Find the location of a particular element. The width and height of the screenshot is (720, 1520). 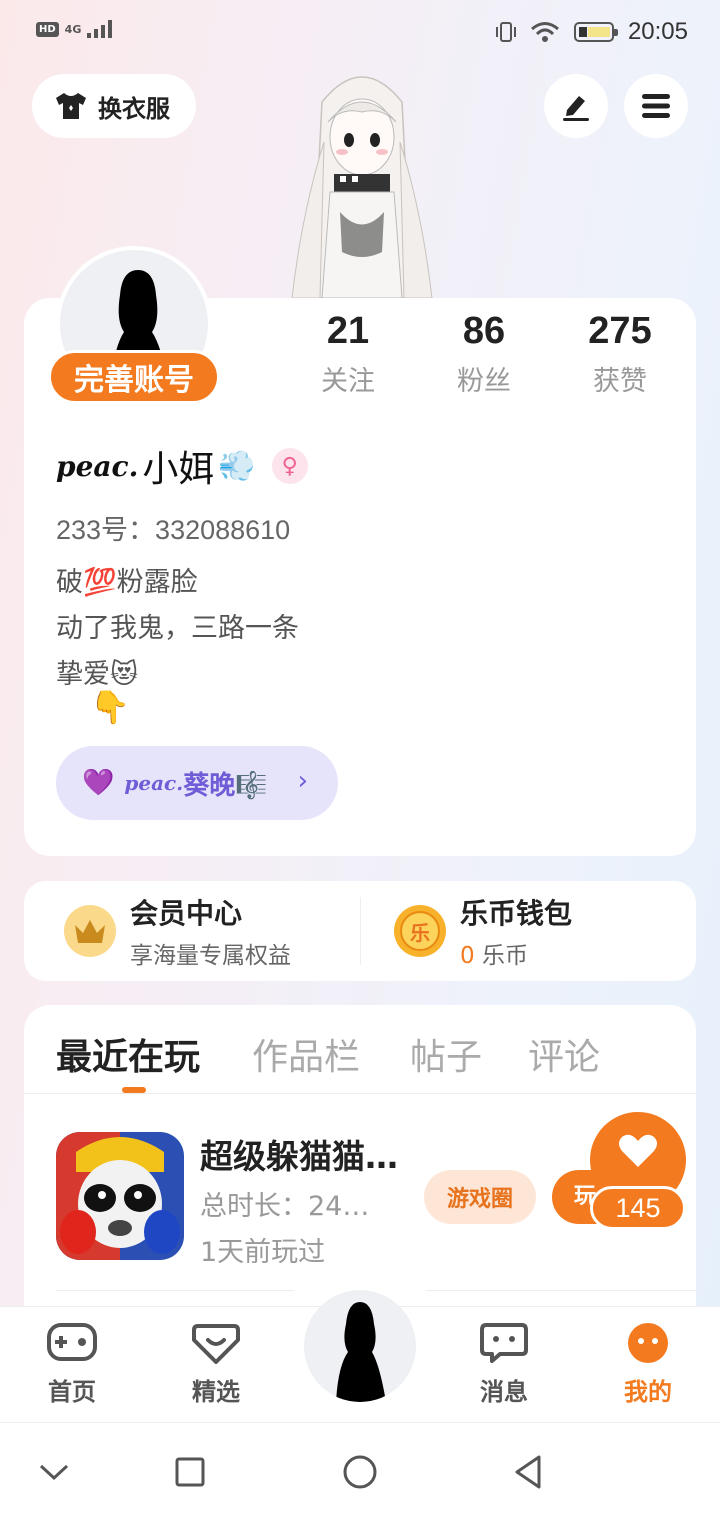

user-id: 233号：332088610 is located at coordinates (173, 527).